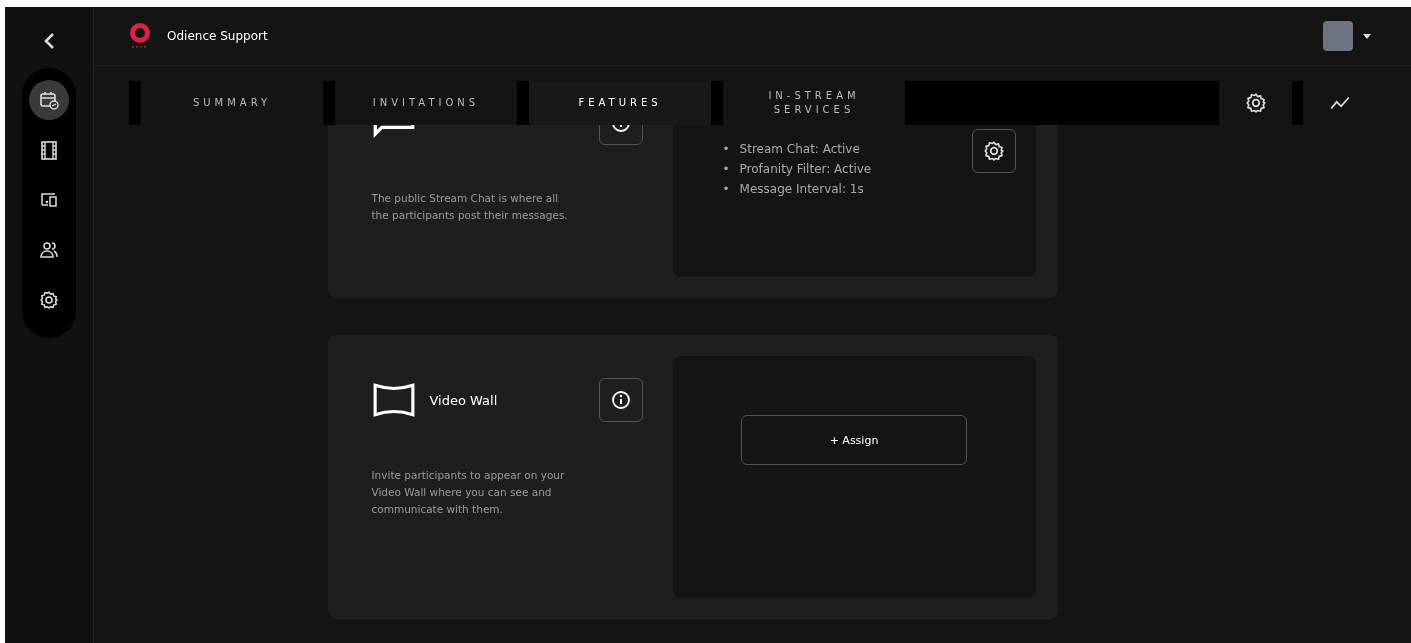 The height and width of the screenshot is (643, 1411). I want to click on account-name: Odience Support, so click(217, 36).